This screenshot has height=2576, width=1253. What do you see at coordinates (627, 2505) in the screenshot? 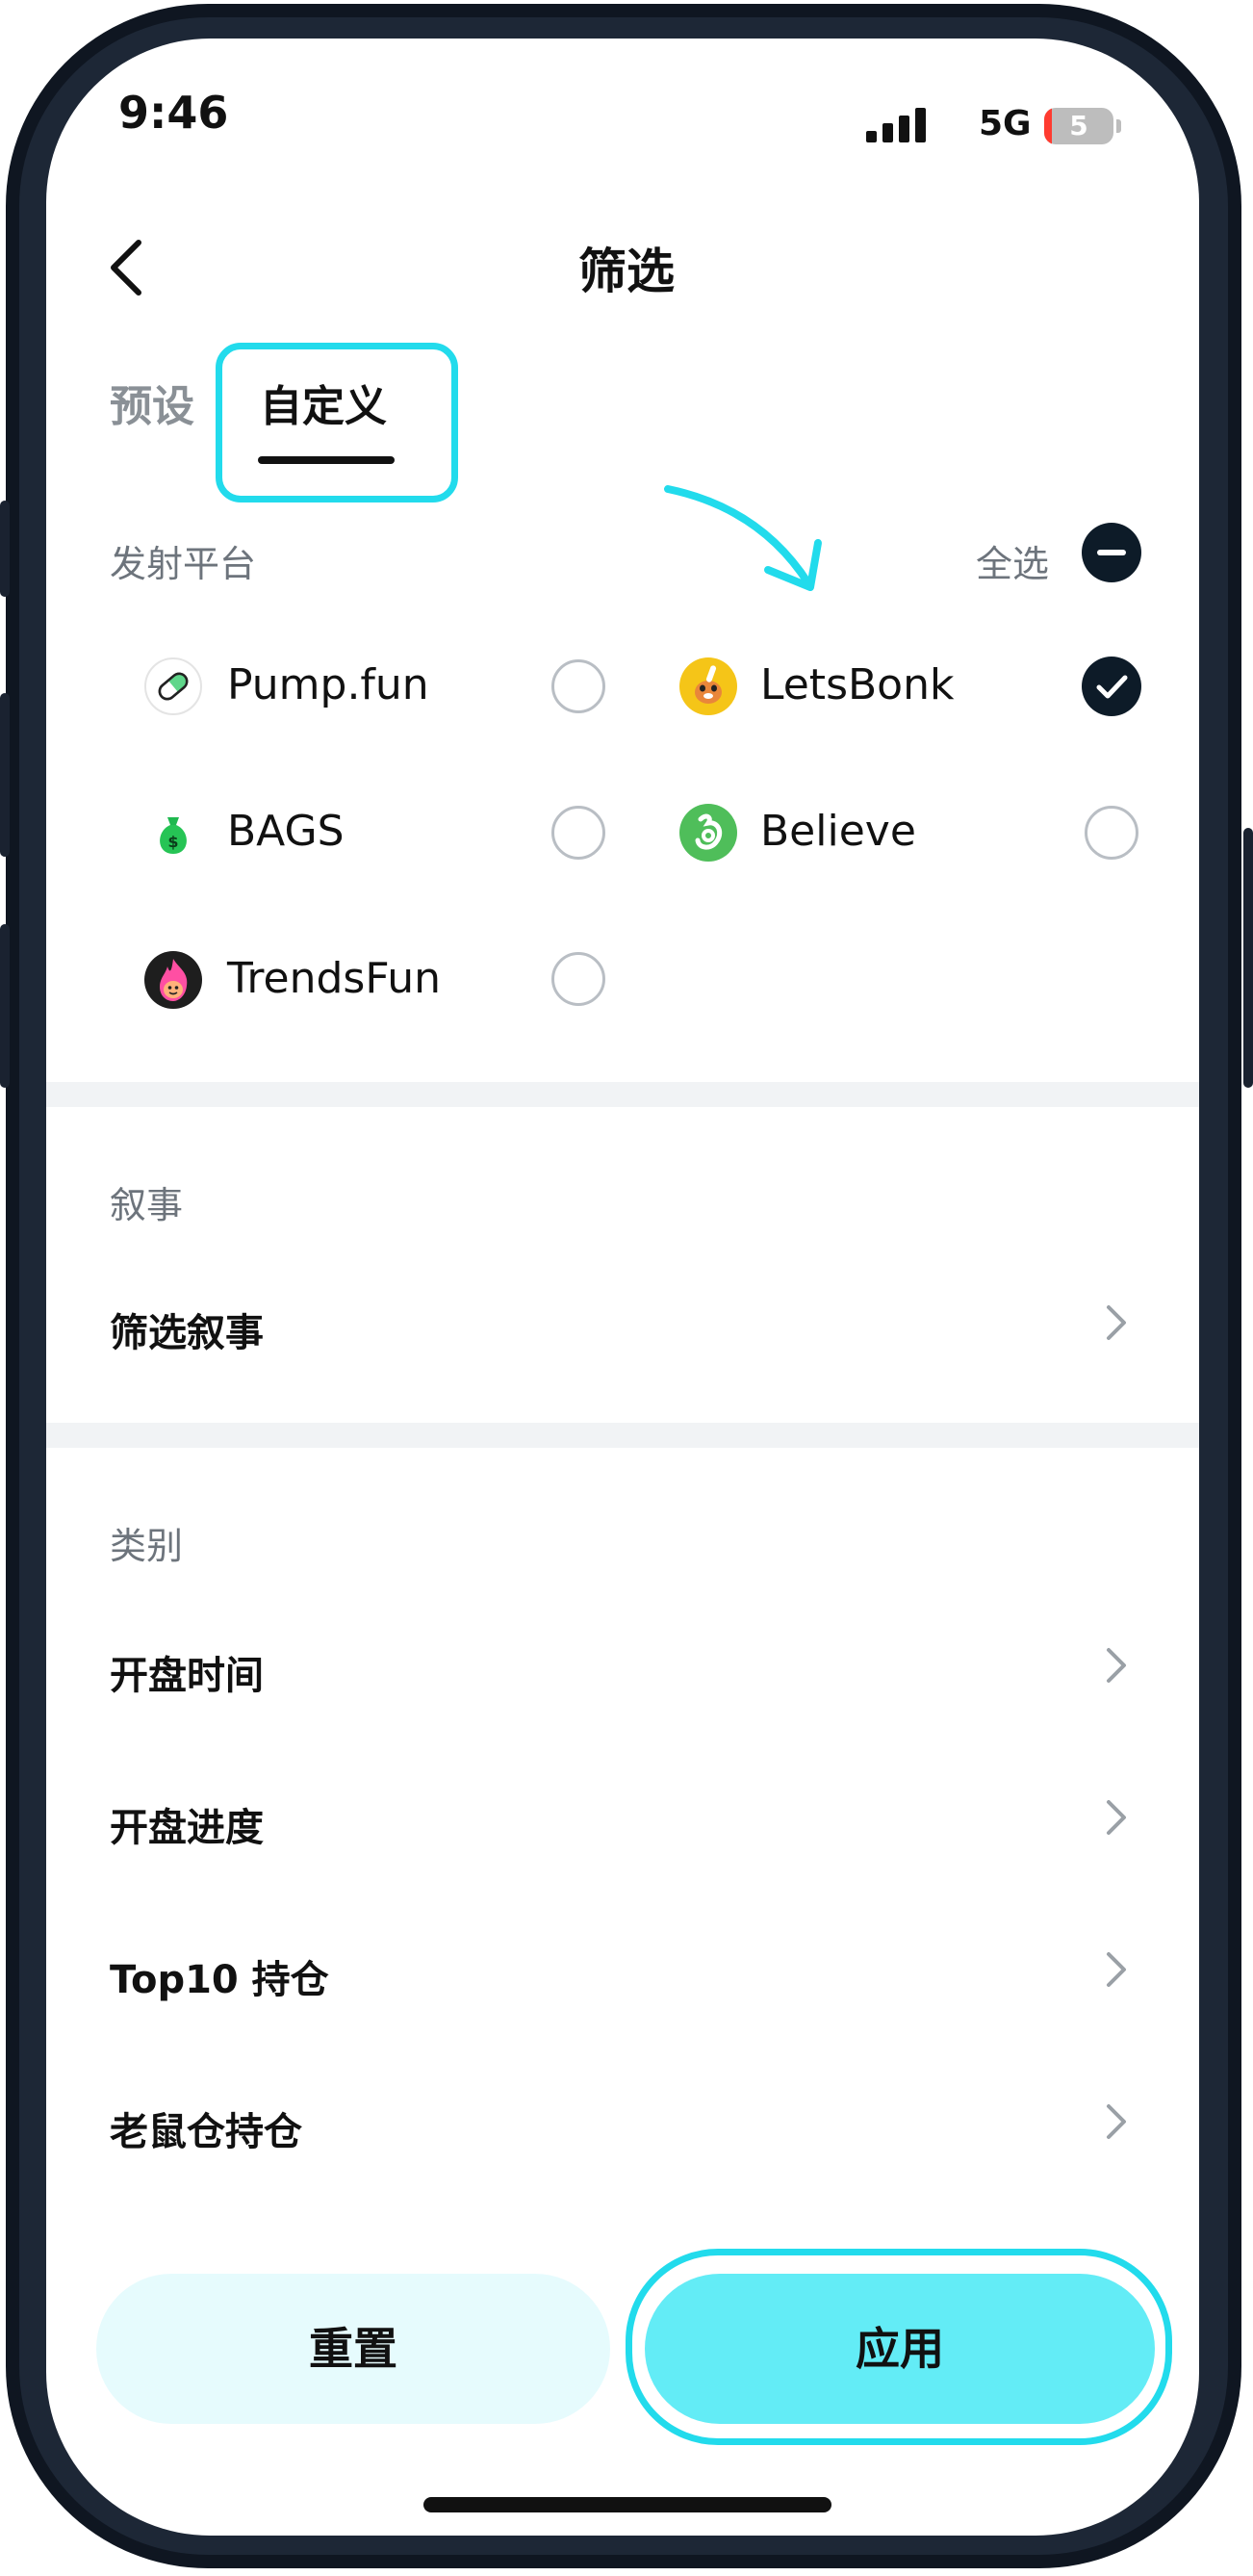
I see `home-indicator` at bounding box center [627, 2505].